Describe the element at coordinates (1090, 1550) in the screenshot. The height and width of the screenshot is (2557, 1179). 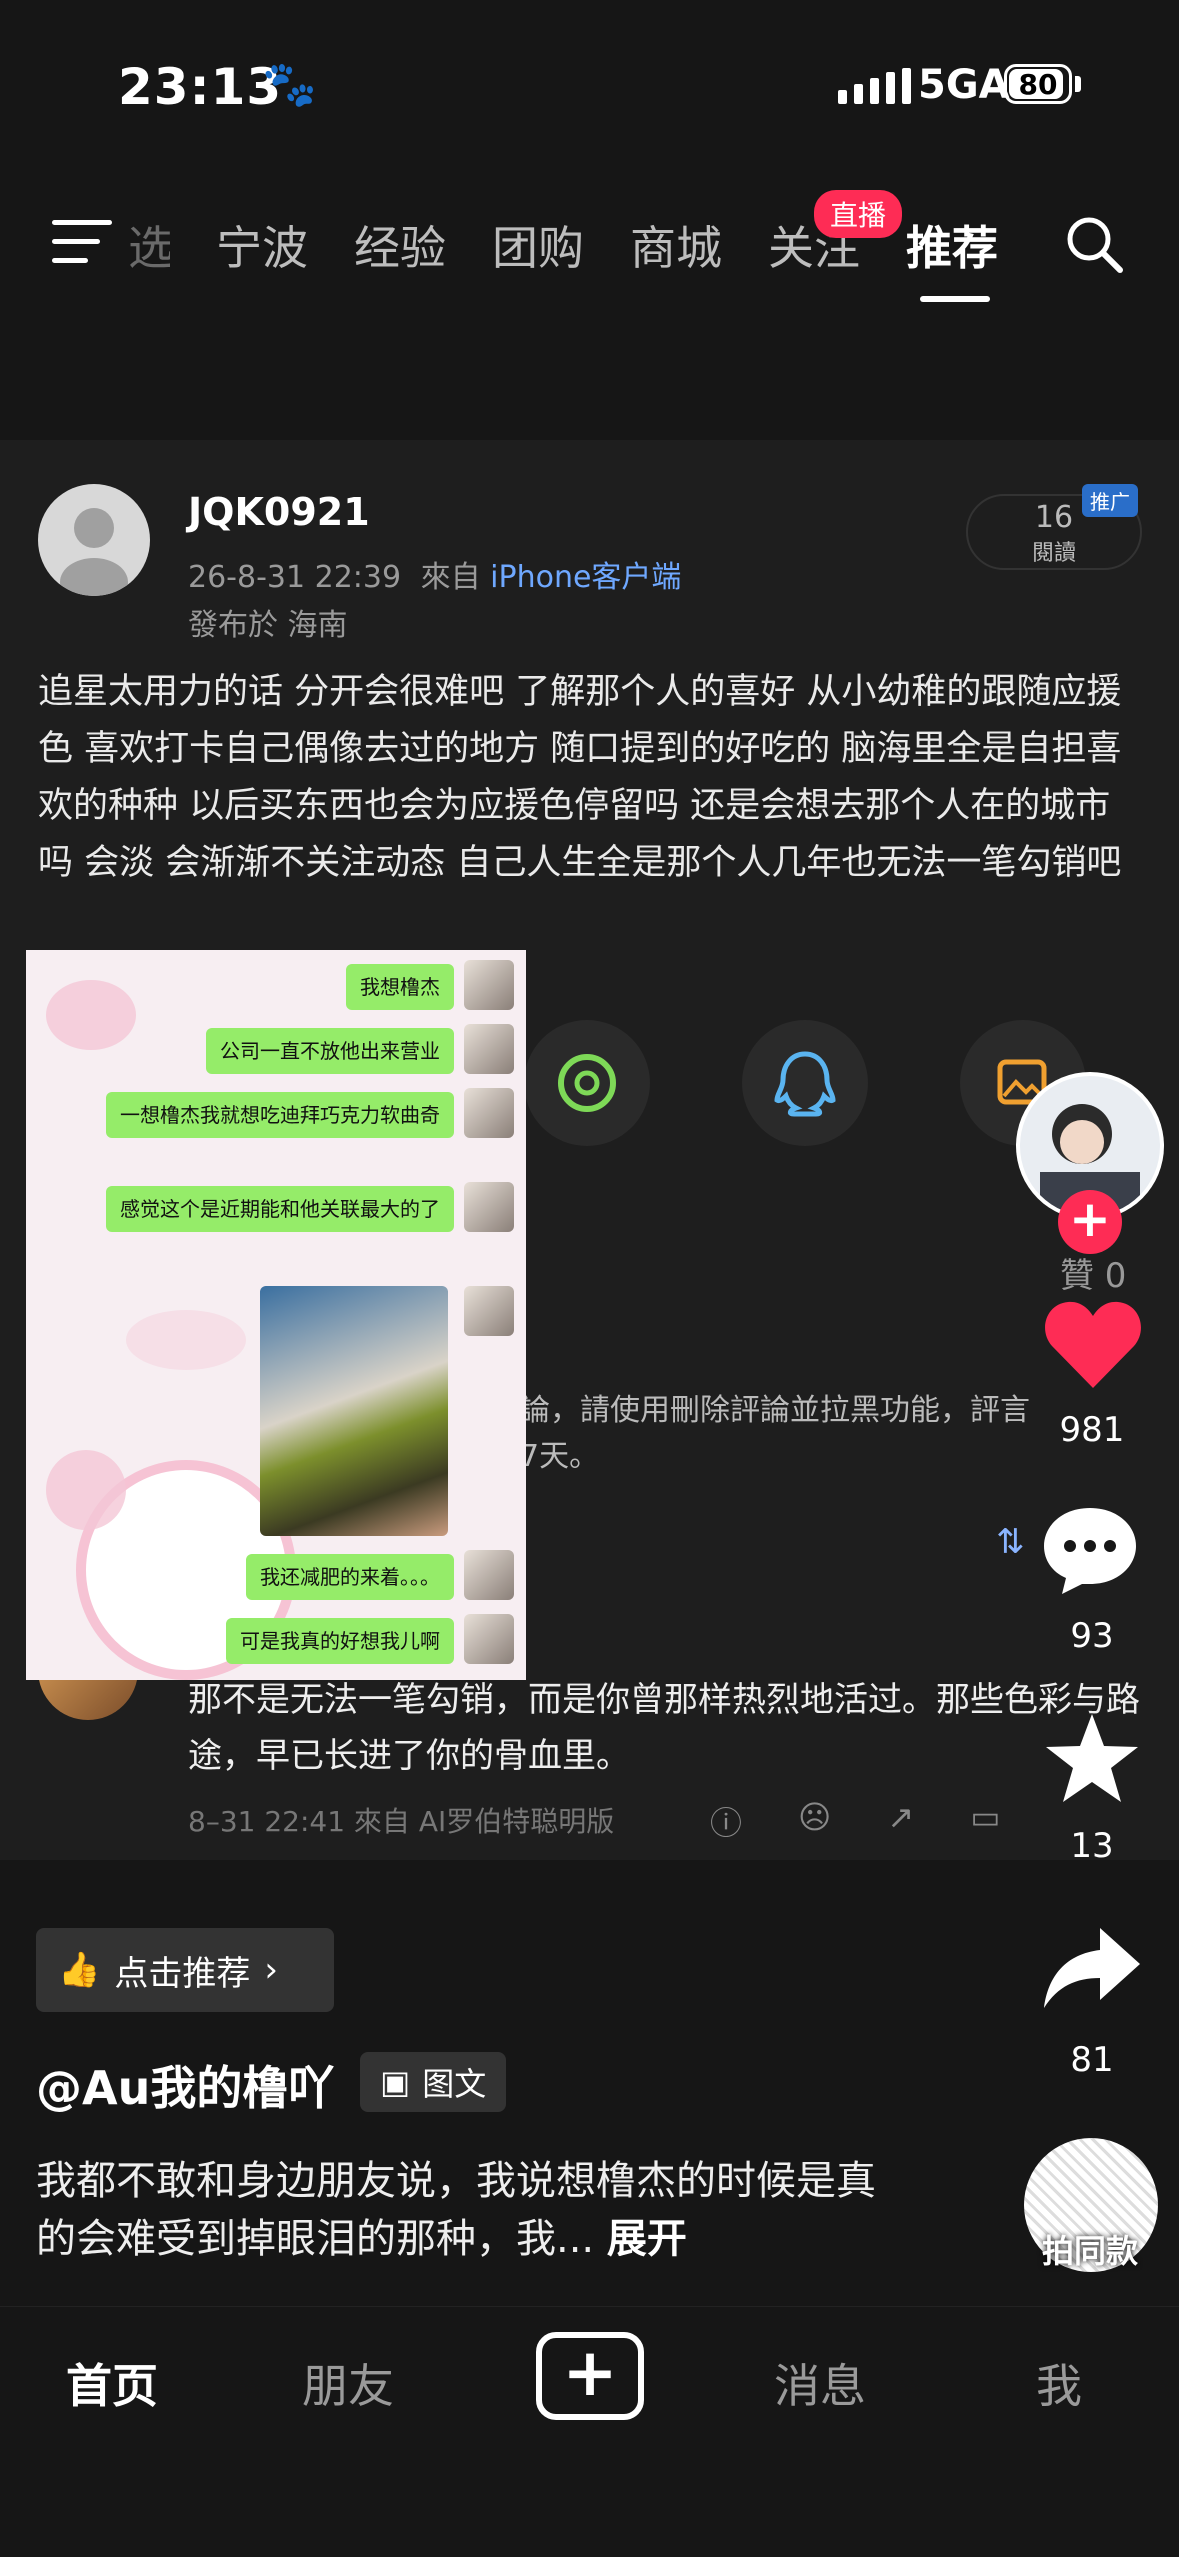
I see `comment-icon` at that location.